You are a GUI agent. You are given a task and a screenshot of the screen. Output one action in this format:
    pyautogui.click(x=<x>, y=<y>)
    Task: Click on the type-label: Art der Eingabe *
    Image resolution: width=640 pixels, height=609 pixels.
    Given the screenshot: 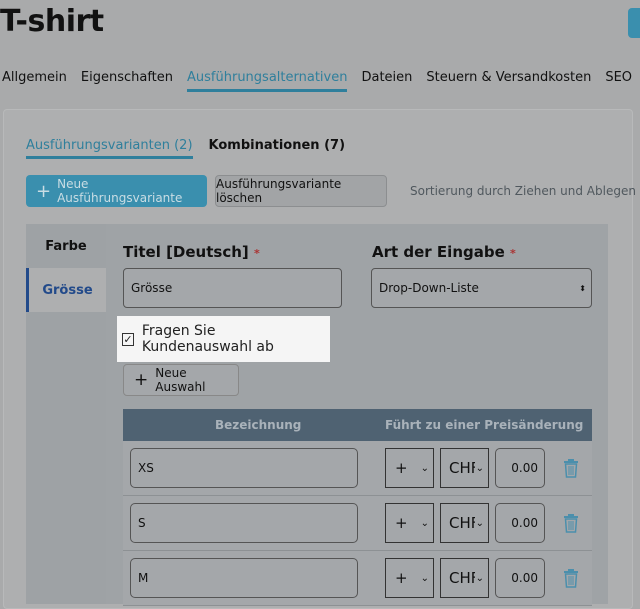 What is the action you would take?
    pyautogui.click(x=444, y=252)
    